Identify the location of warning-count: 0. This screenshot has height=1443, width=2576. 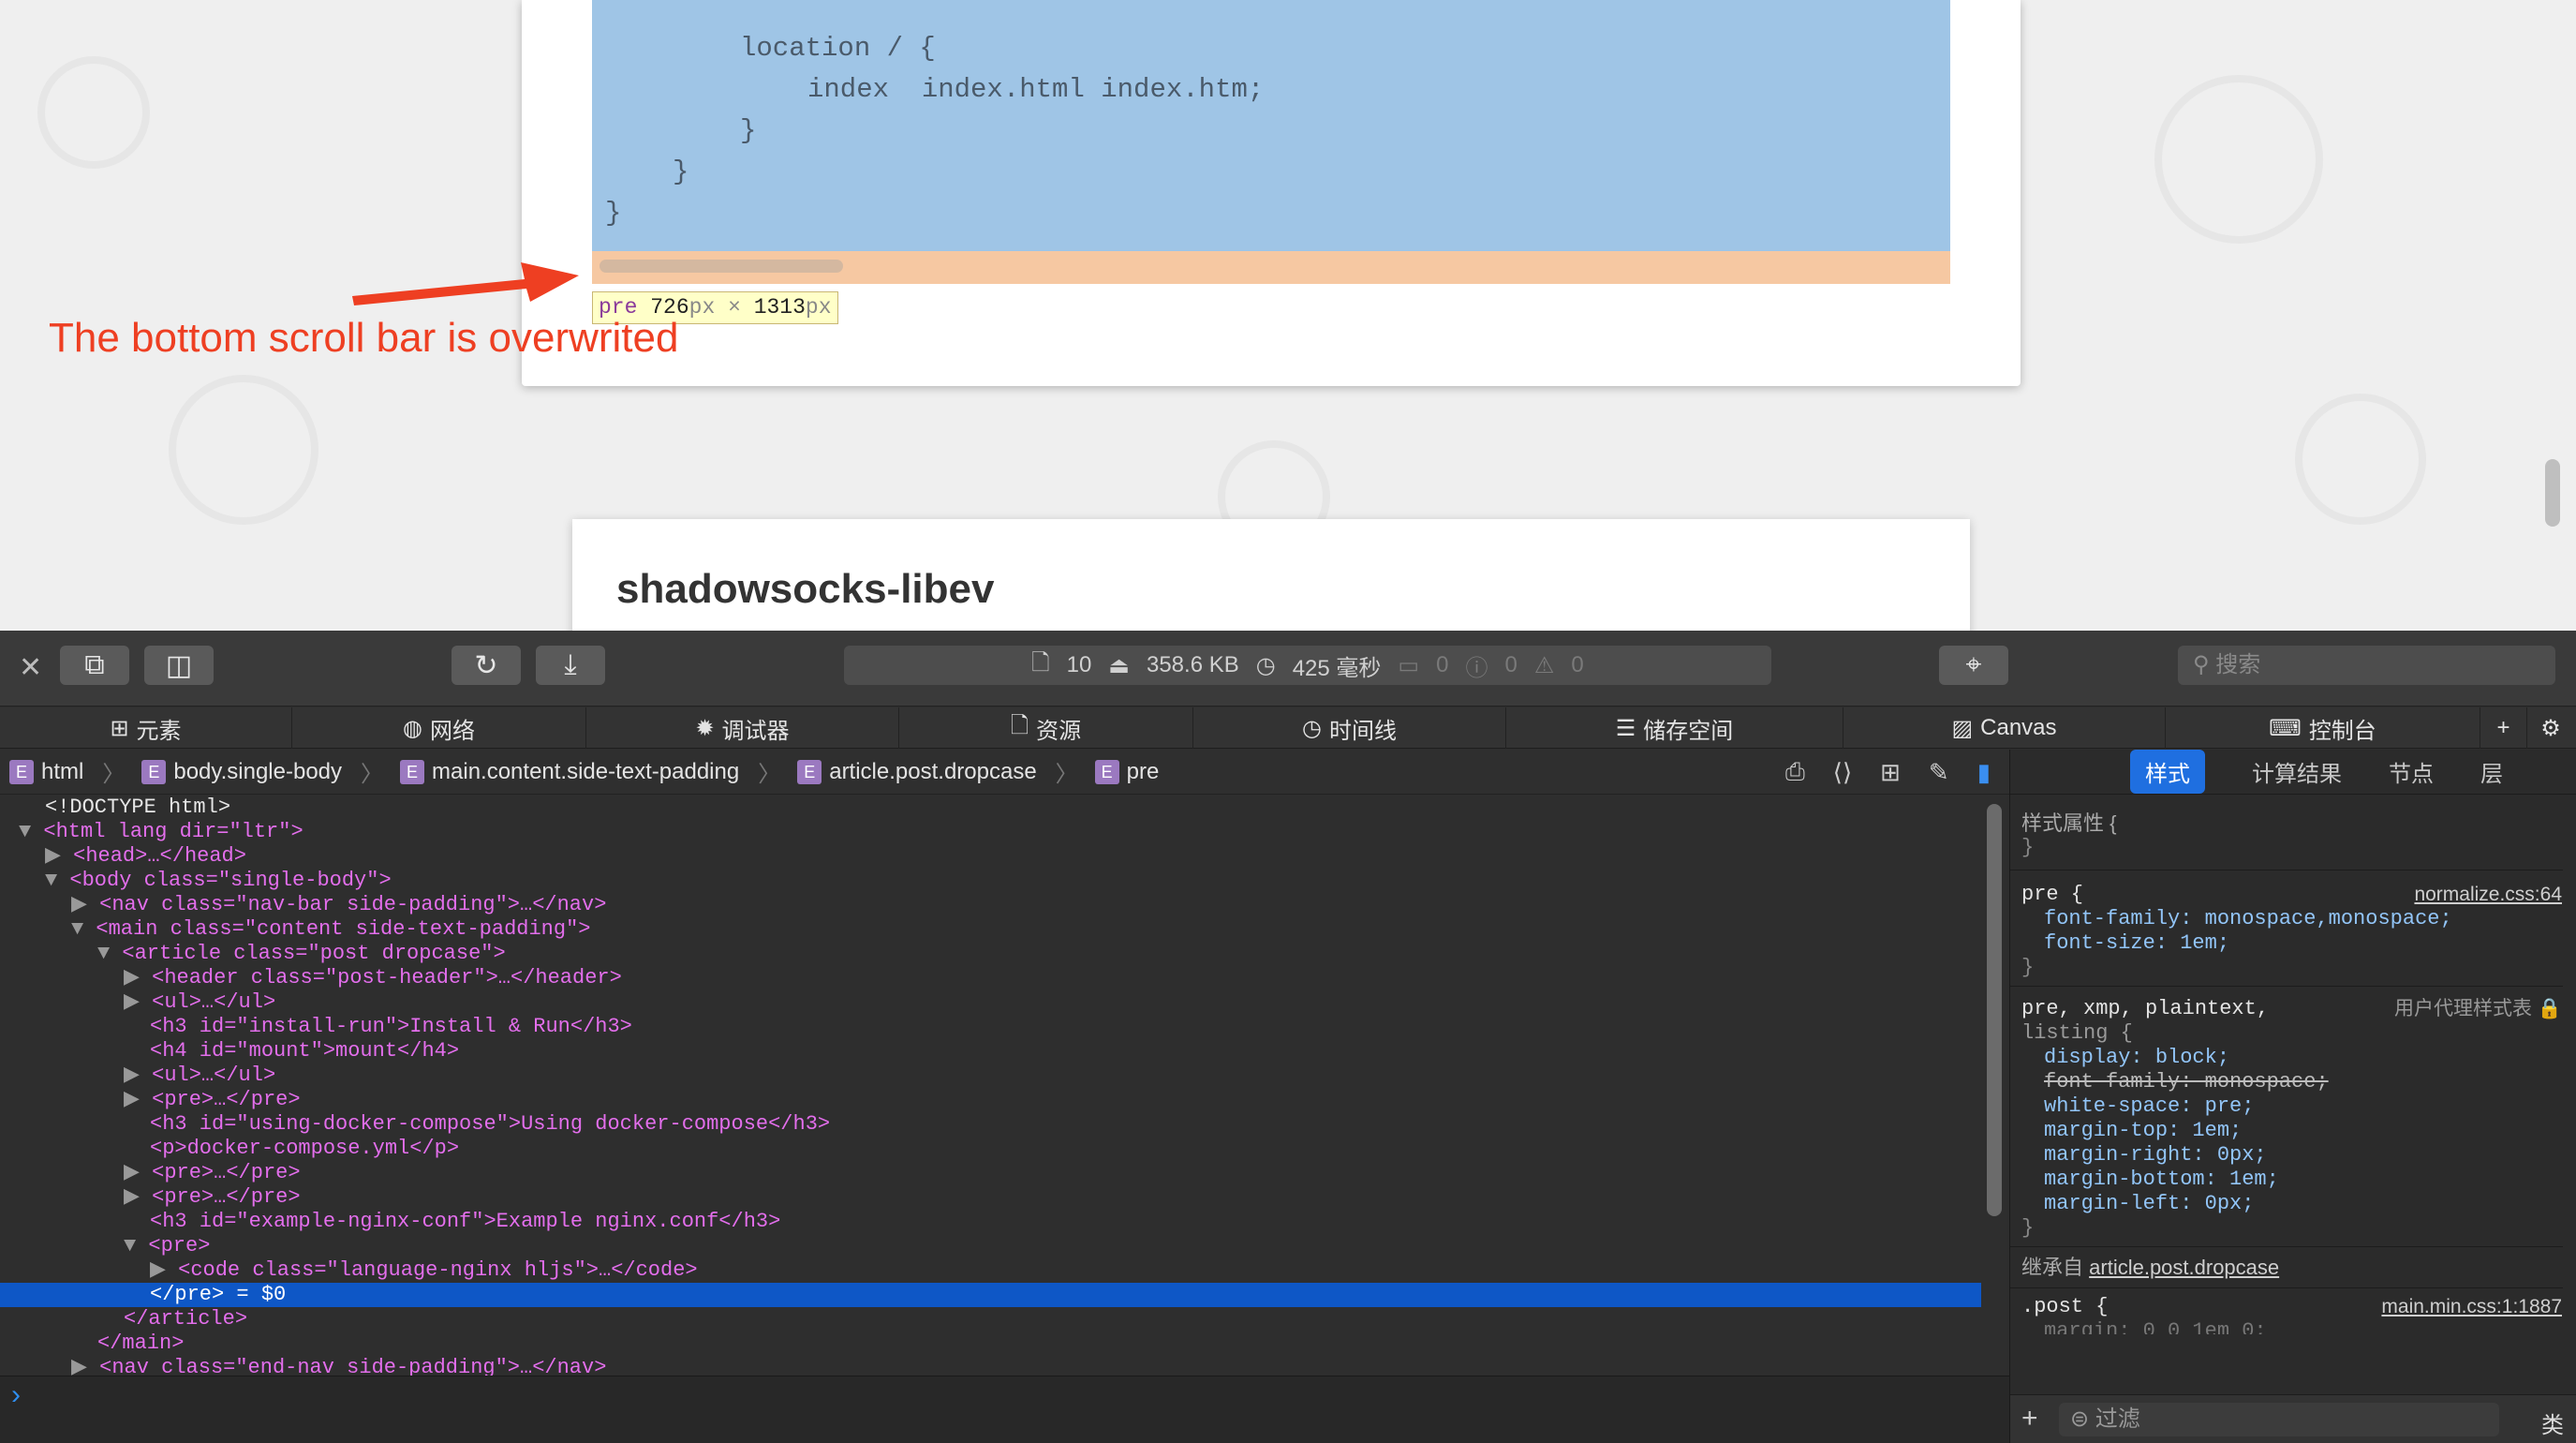
(1577, 665).